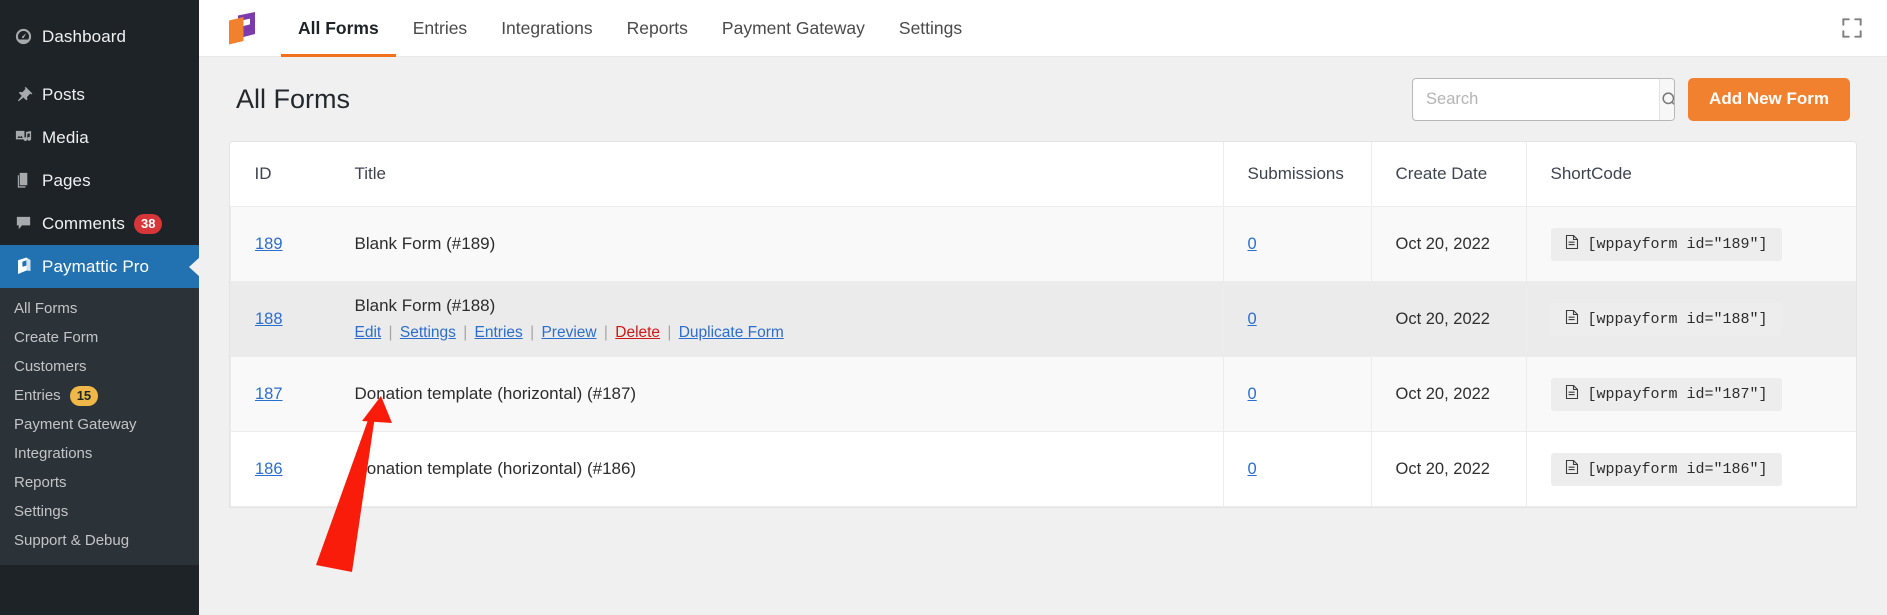 The height and width of the screenshot is (615, 1887). I want to click on tab-label: Payment Gateway, so click(793, 27).